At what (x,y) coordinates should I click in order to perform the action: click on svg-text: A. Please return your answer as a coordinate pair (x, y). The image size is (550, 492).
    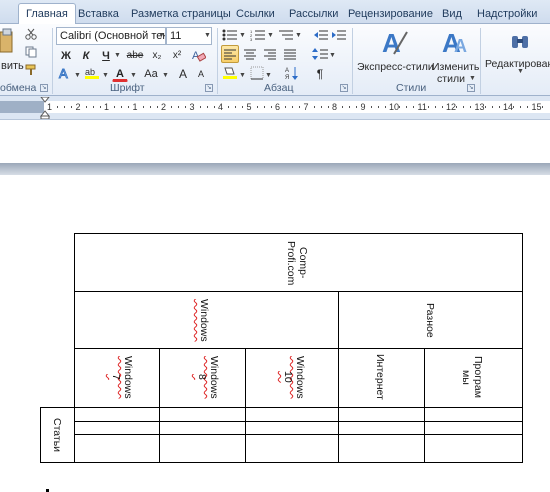
    Looking at the image, I should click on (63, 73).